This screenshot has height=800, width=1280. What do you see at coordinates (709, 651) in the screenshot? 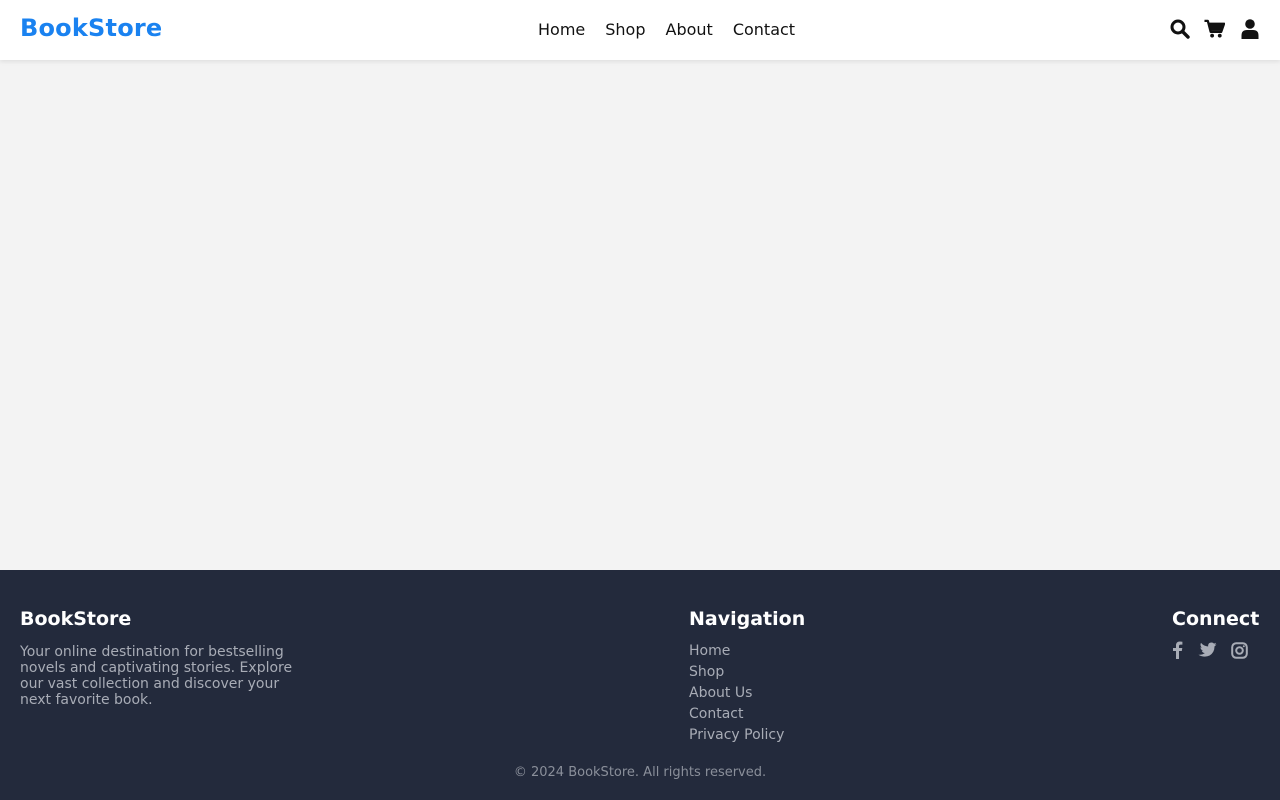
I see `footer-link-home: Home` at bounding box center [709, 651].